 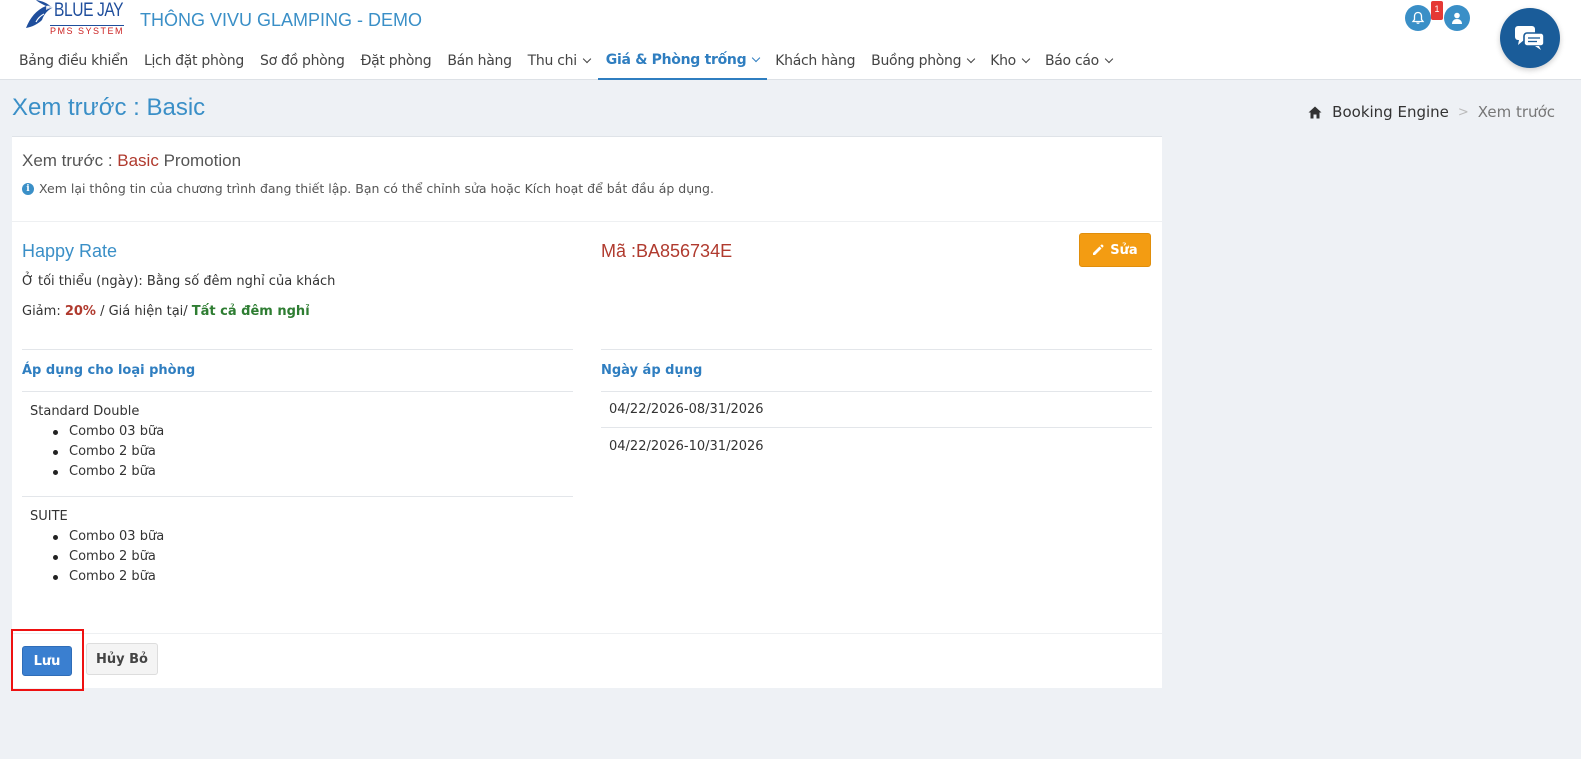 What do you see at coordinates (686, 446) in the screenshot?
I see `date-range-row: 04/22/2026-10/31/2026` at bounding box center [686, 446].